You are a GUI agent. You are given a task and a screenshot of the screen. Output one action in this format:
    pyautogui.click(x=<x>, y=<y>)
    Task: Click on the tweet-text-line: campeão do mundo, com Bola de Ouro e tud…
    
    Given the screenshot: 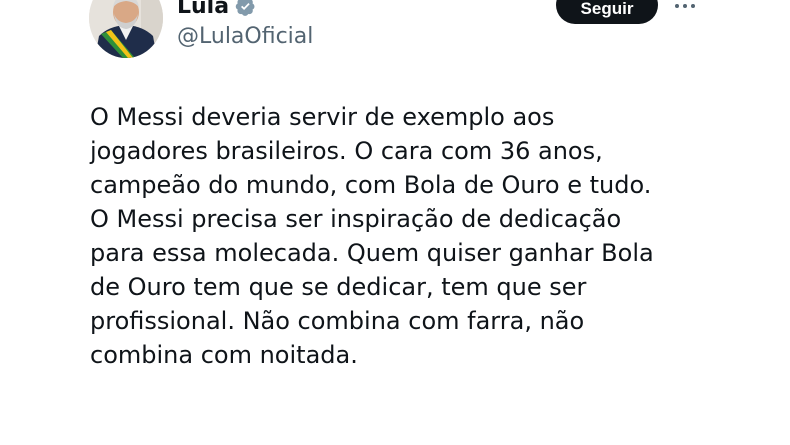 What is the action you would take?
    pyautogui.click(x=371, y=185)
    